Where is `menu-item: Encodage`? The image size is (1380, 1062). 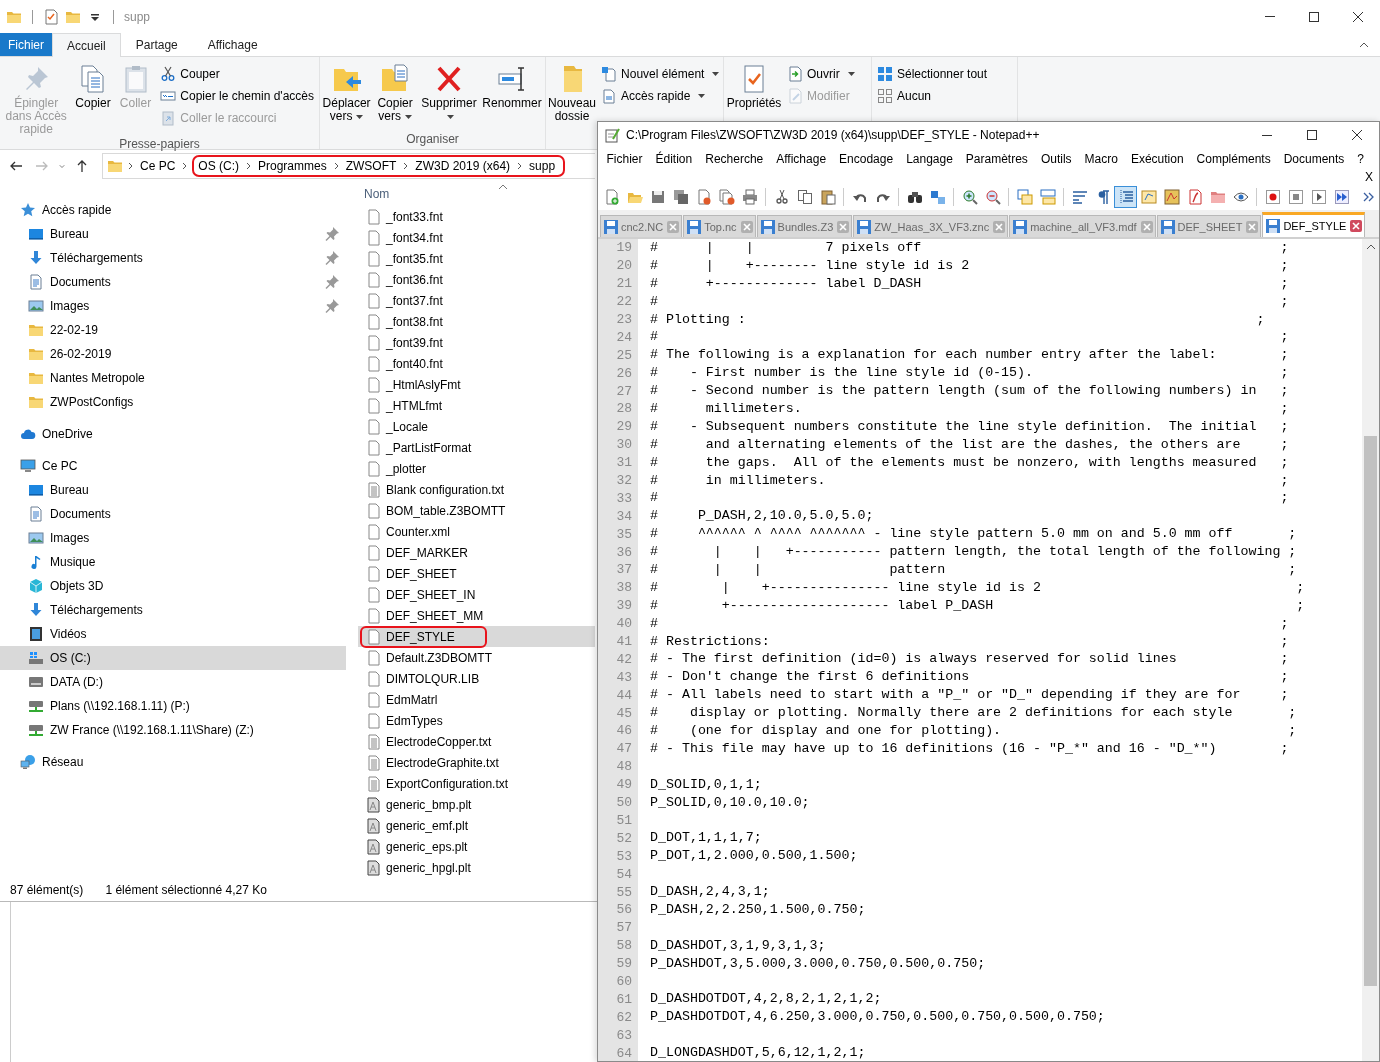
menu-item: Encodage is located at coordinates (866, 159).